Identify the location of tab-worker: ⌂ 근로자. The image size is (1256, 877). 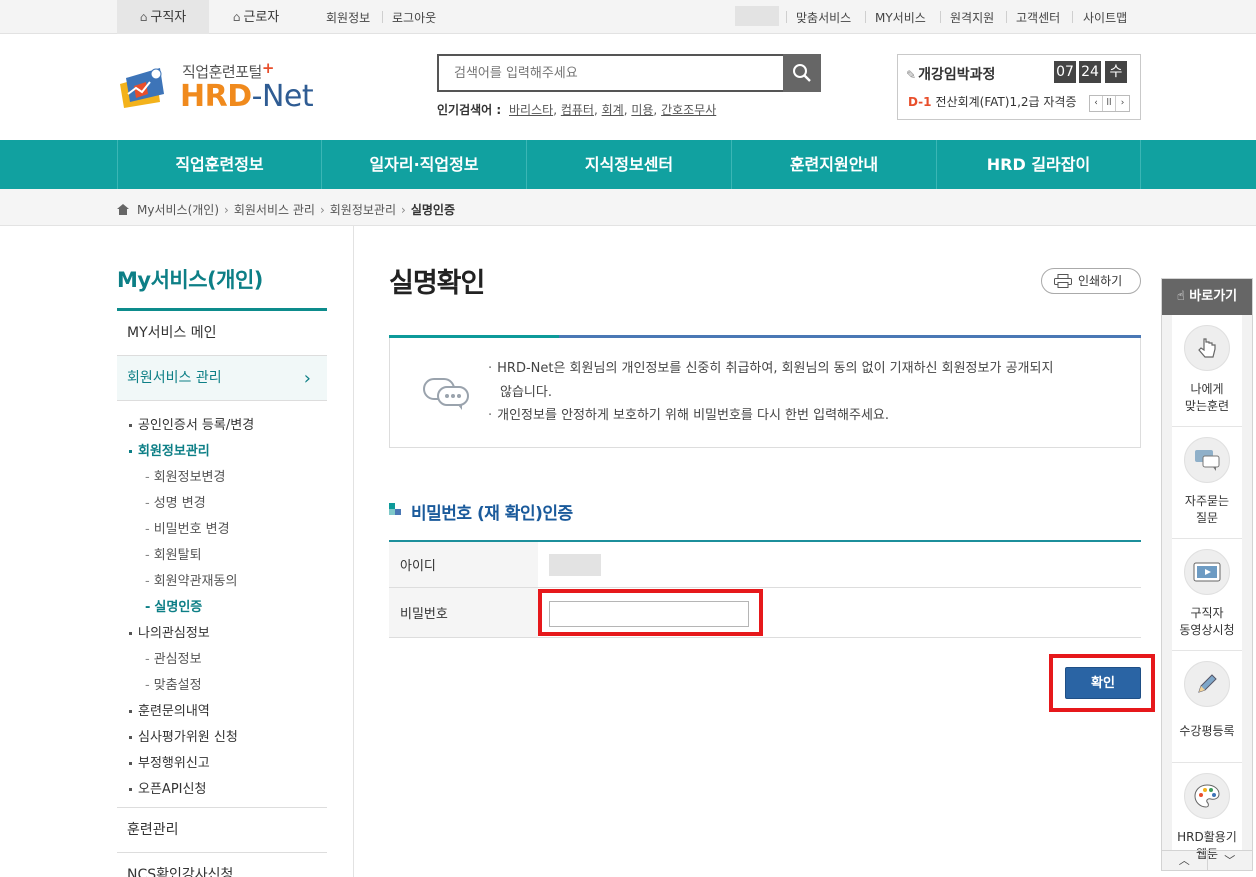
(256, 17).